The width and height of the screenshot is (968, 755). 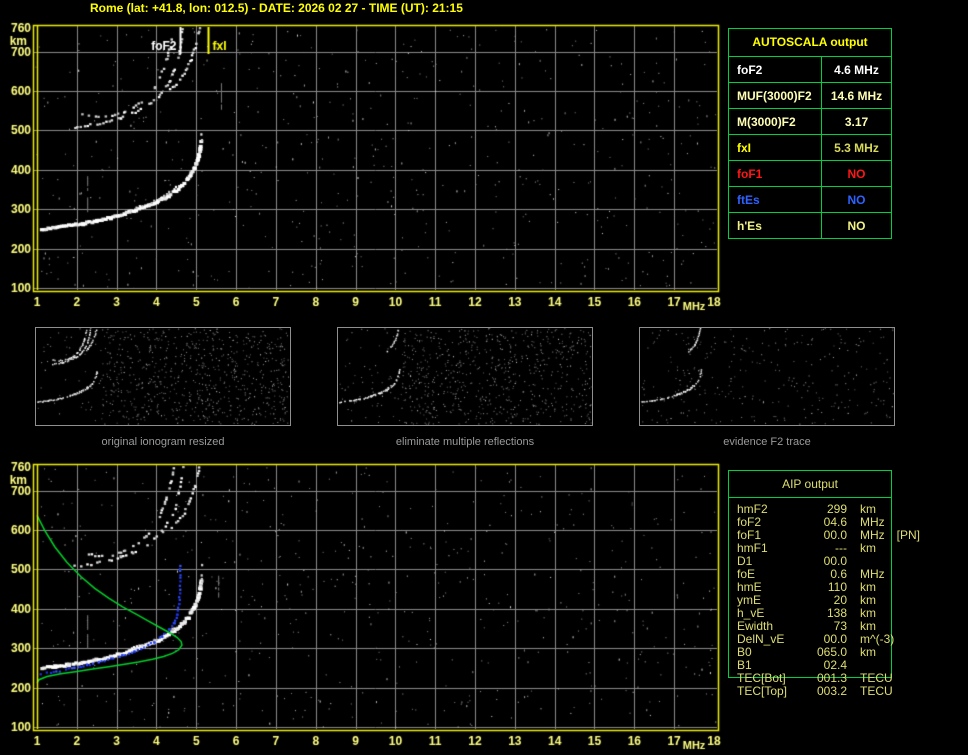 I want to click on autoscala-row-label: fxI, so click(x=775, y=147).